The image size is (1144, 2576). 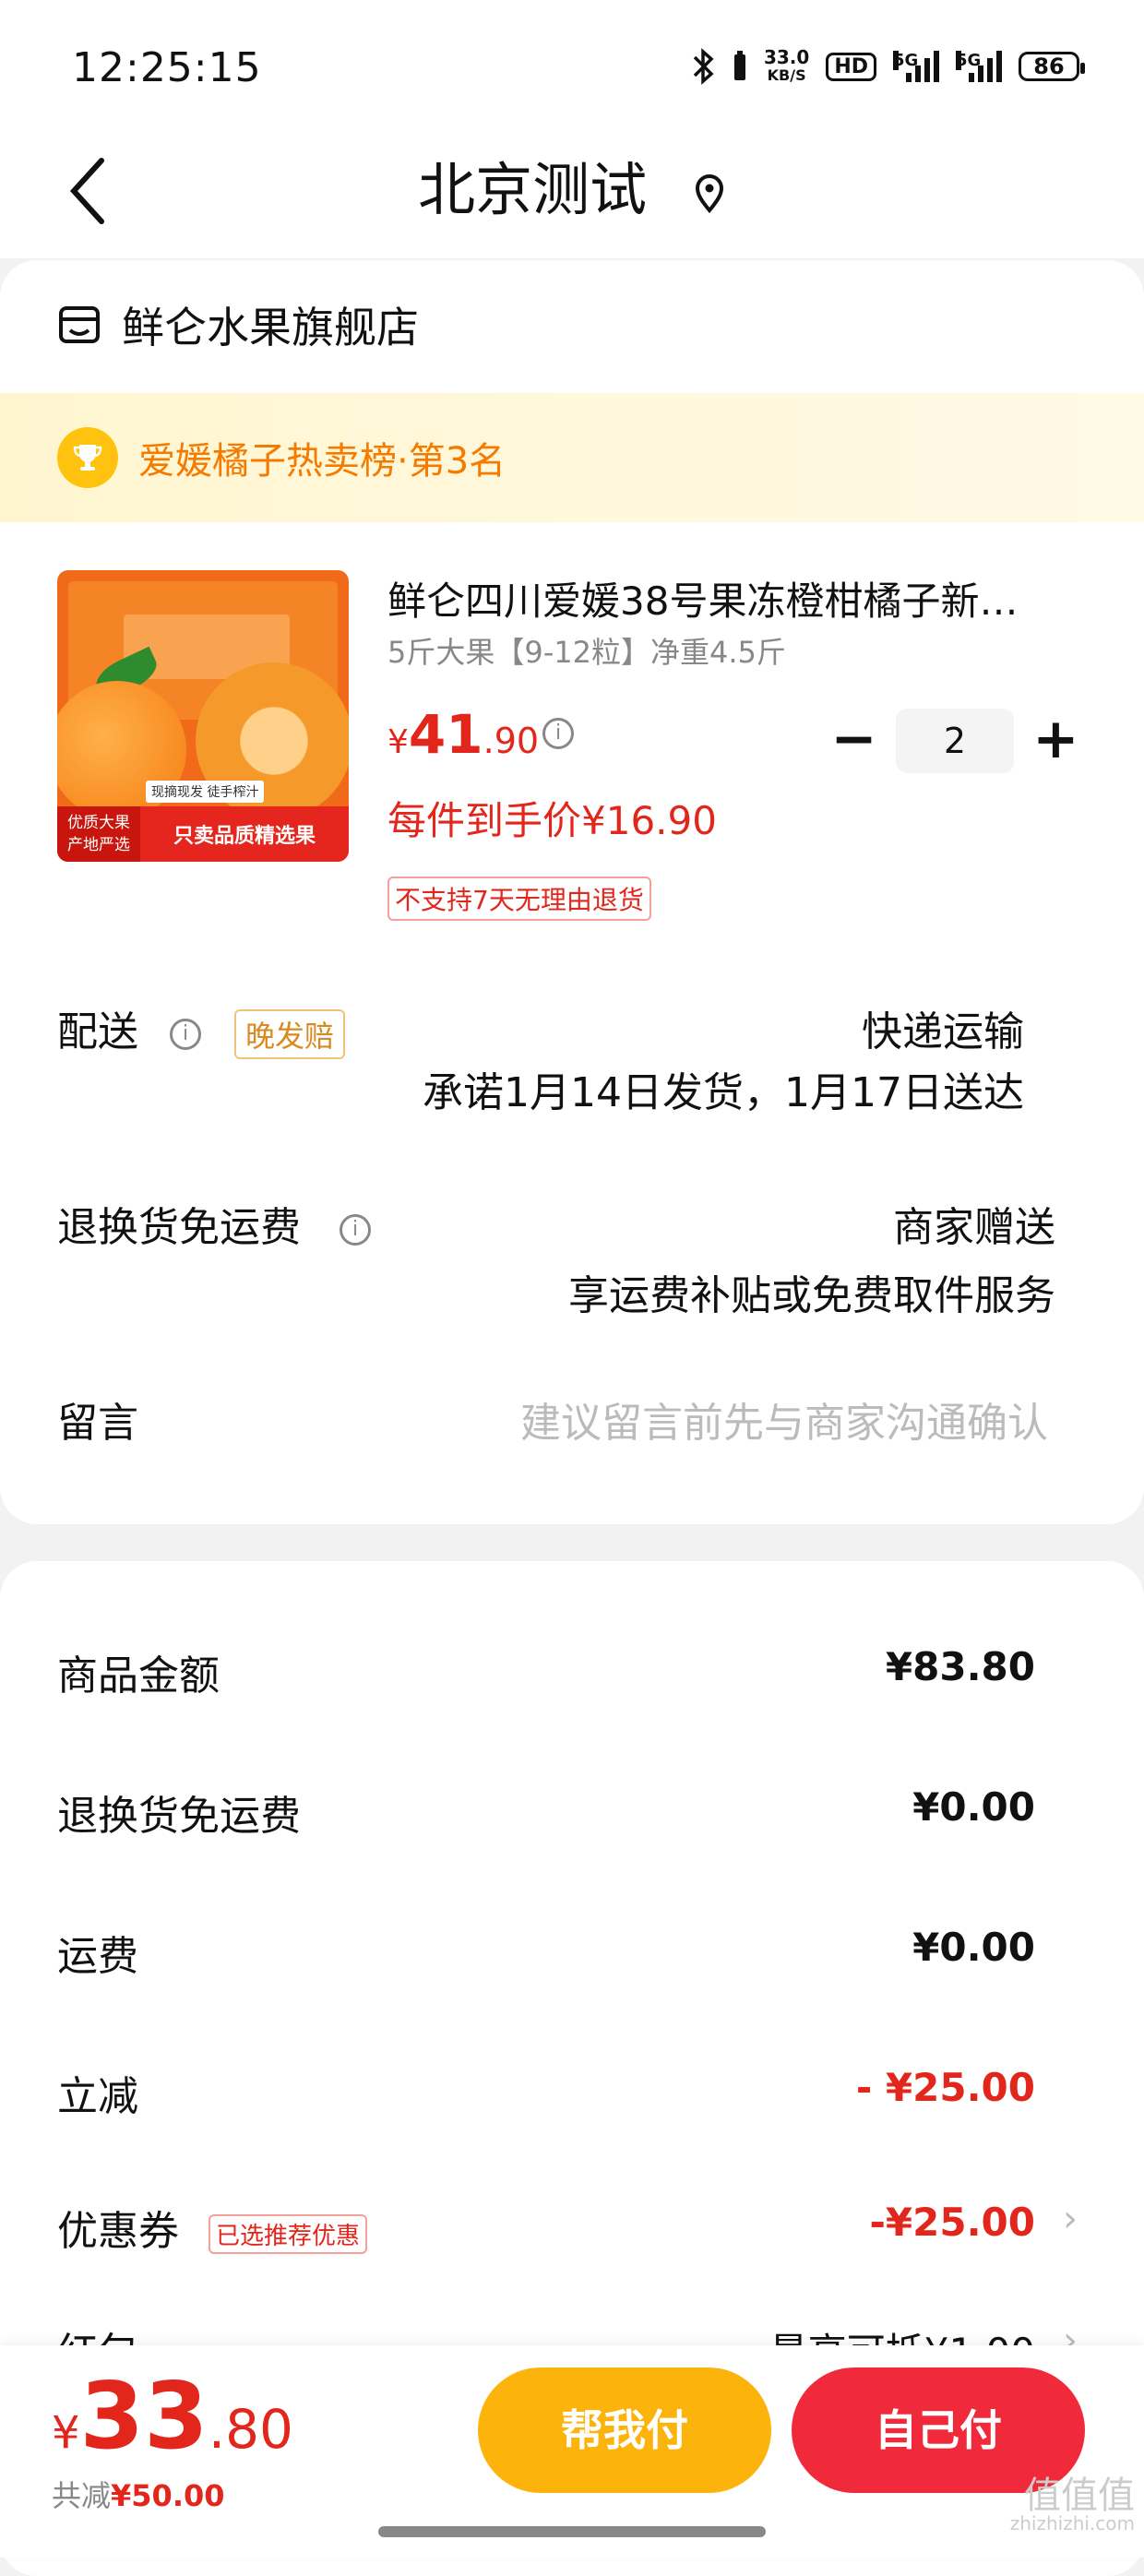 I want to click on total-price: ¥33.80, so click(x=172, y=2416).